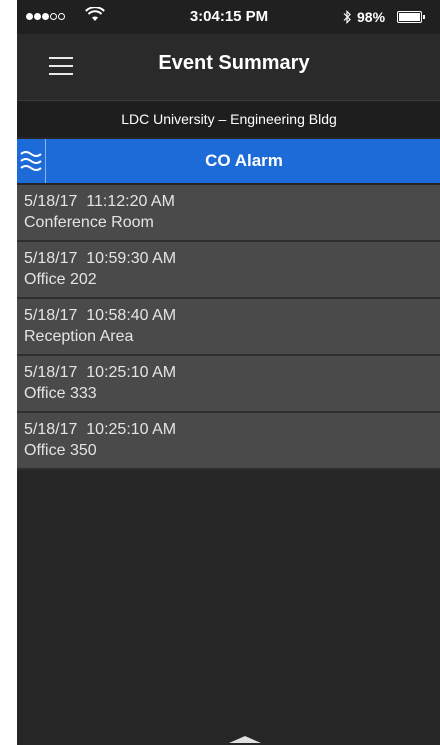 Image resolution: width=440 pixels, height=745 pixels. Describe the element at coordinates (228, 441) in the screenshot. I see `event-item: 5/18/17 10:25:10 AM Office 350` at that location.